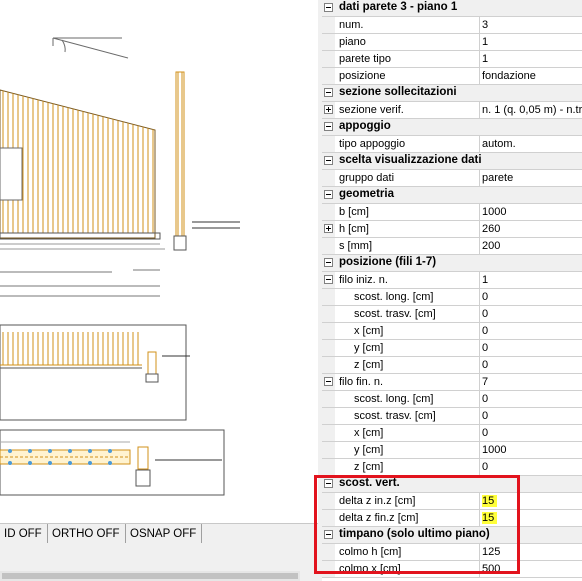 Image resolution: width=582 pixels, height=581 pixels. Describe the element at coordinates (532, 229) in the screenshot. I see `property-value: 260` at that location.